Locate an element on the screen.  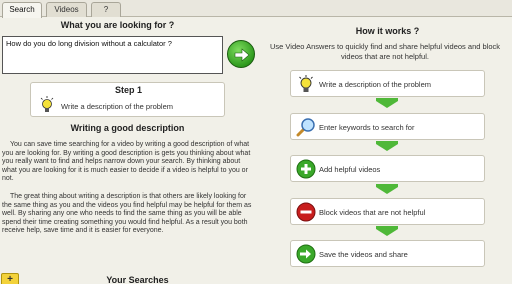
how-step-label: Add helpful videos is located at coordinates (350, 169).